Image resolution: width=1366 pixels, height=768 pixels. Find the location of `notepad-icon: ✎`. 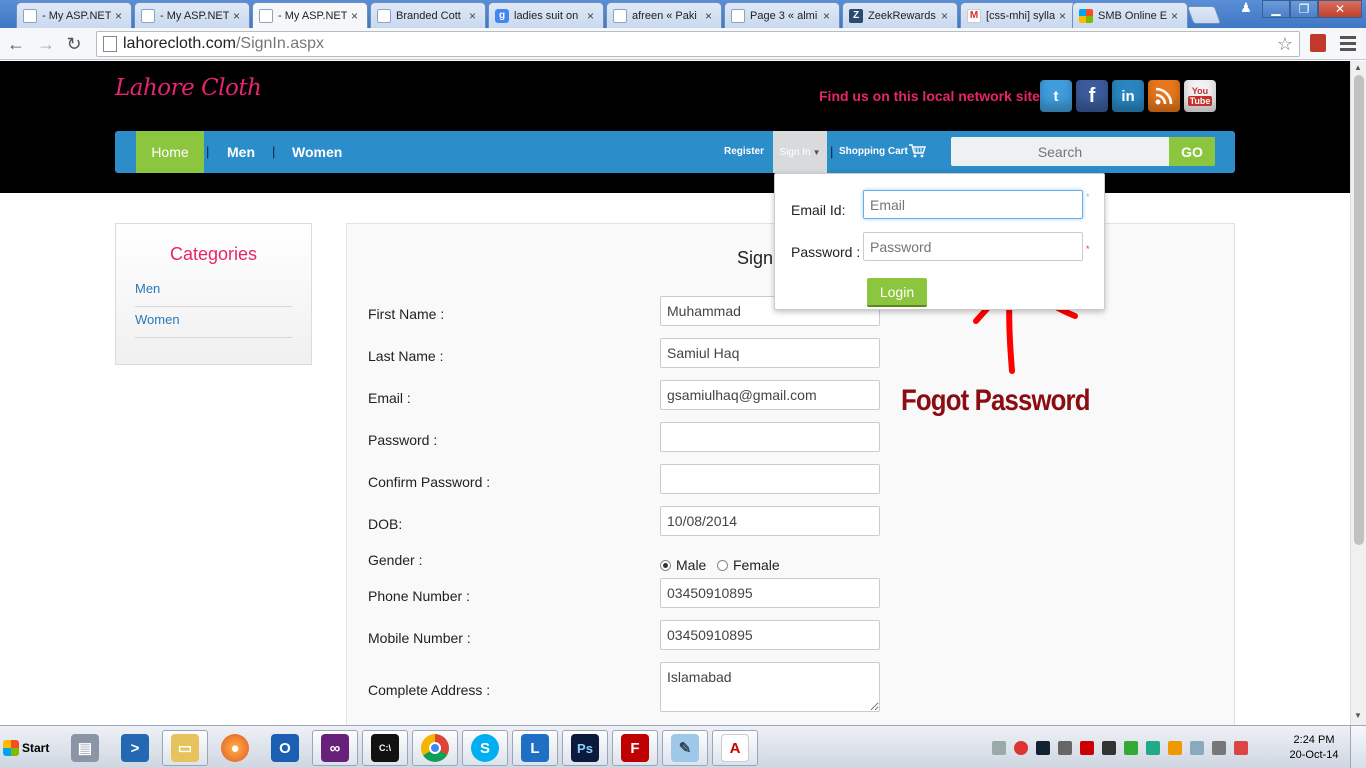

notepad-icon: ✎ is located at coordinates (685, 748).